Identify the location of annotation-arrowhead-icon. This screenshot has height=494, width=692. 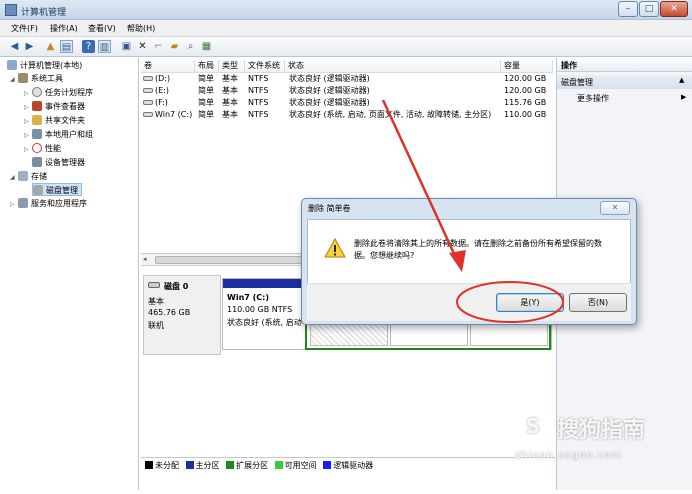
(457, 261).